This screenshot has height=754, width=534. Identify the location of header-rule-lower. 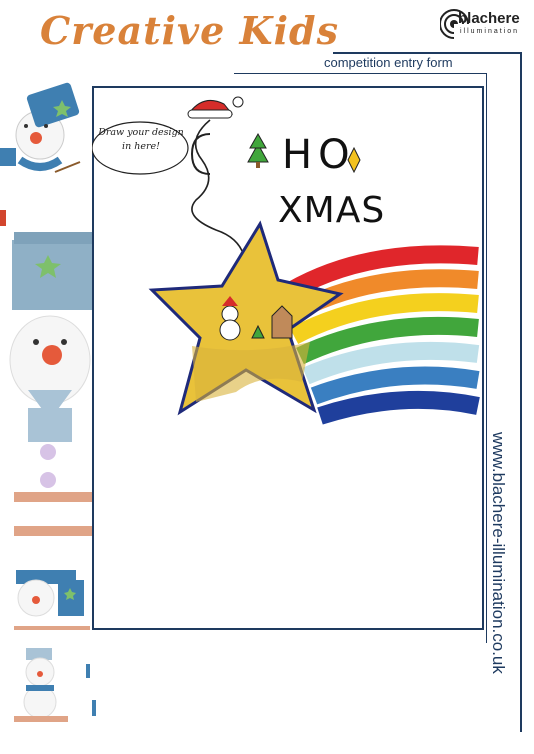
(360, 73).